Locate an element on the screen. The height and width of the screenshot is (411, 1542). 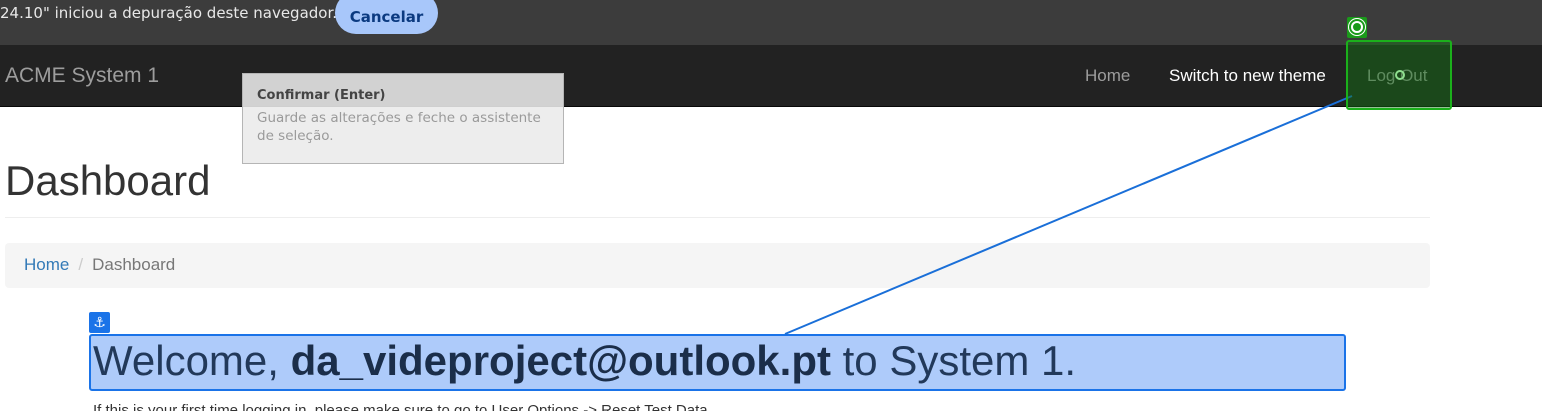
brand-link: ACME System 1 is located at coordinates (82, 76).